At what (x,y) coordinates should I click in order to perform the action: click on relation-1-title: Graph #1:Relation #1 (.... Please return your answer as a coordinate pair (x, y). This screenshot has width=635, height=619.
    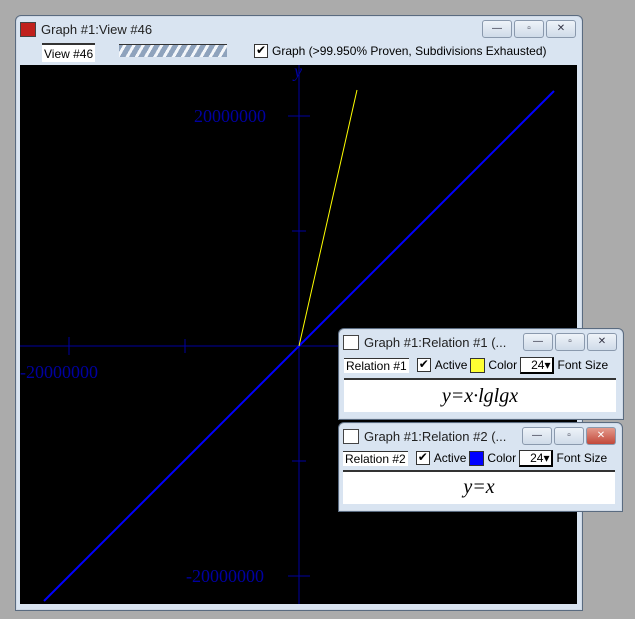
    Looking at the image, I should click on (435, 342).